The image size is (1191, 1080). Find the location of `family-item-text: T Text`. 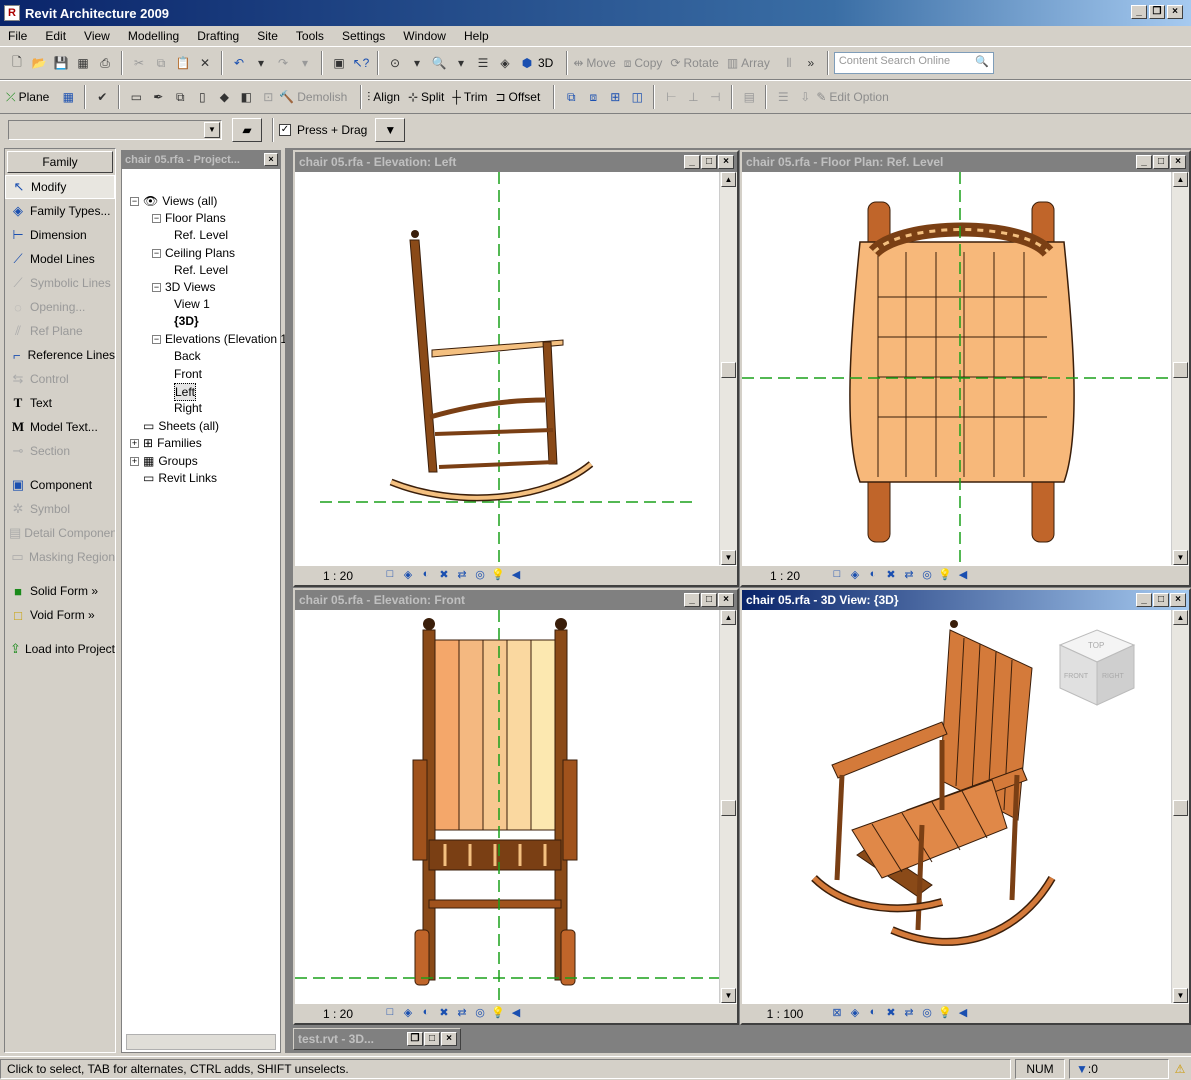

family-item-text: T Text is located at coordinates (60, 403).